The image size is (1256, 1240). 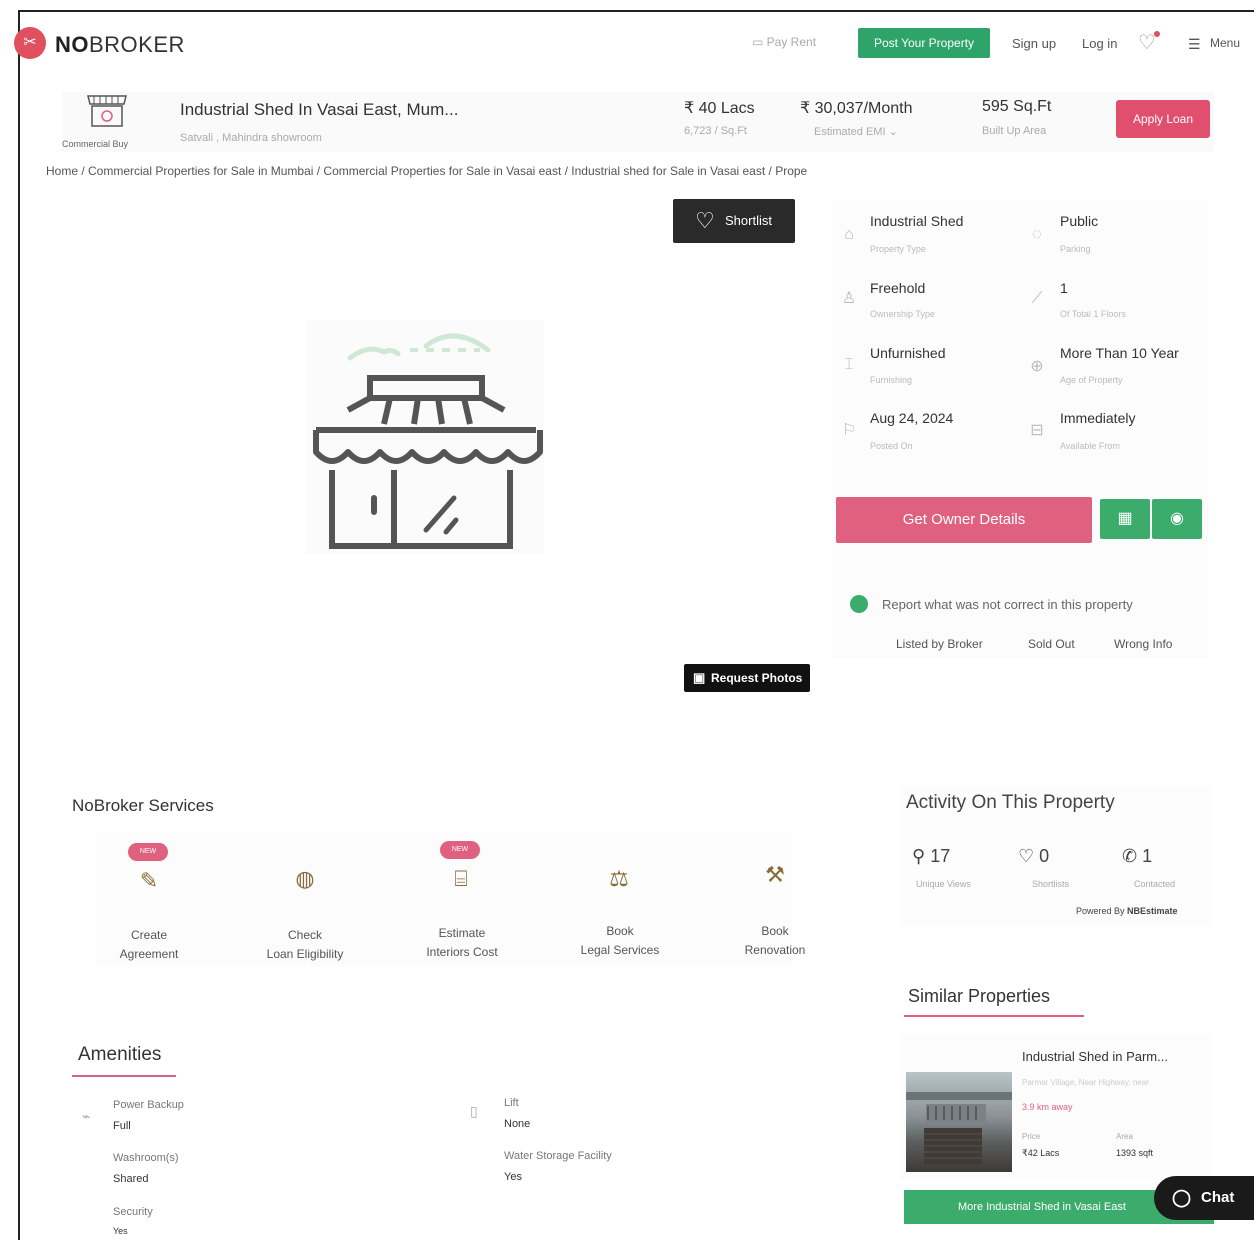 I want to click on property-age-icon: ⊕, so click(x=1037, y=366).